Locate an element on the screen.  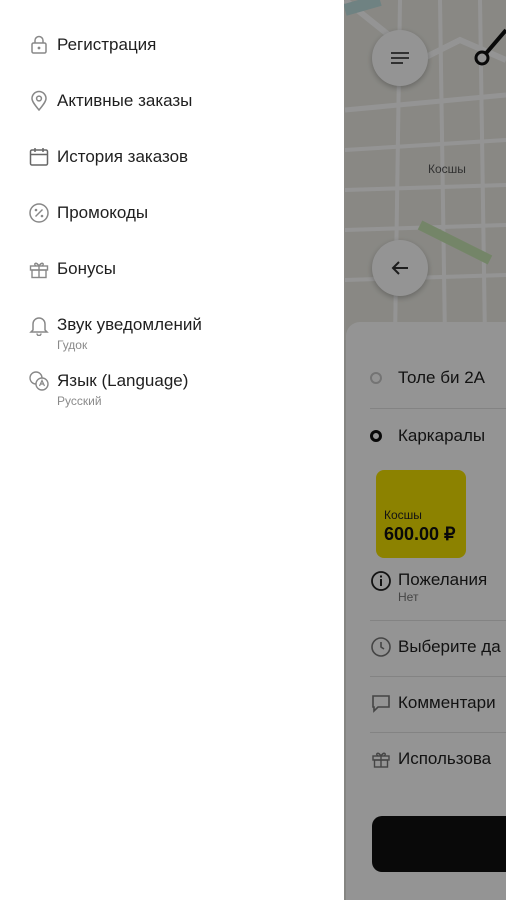
drawer-item-label: История заказов is located at coordinates (123, 156).